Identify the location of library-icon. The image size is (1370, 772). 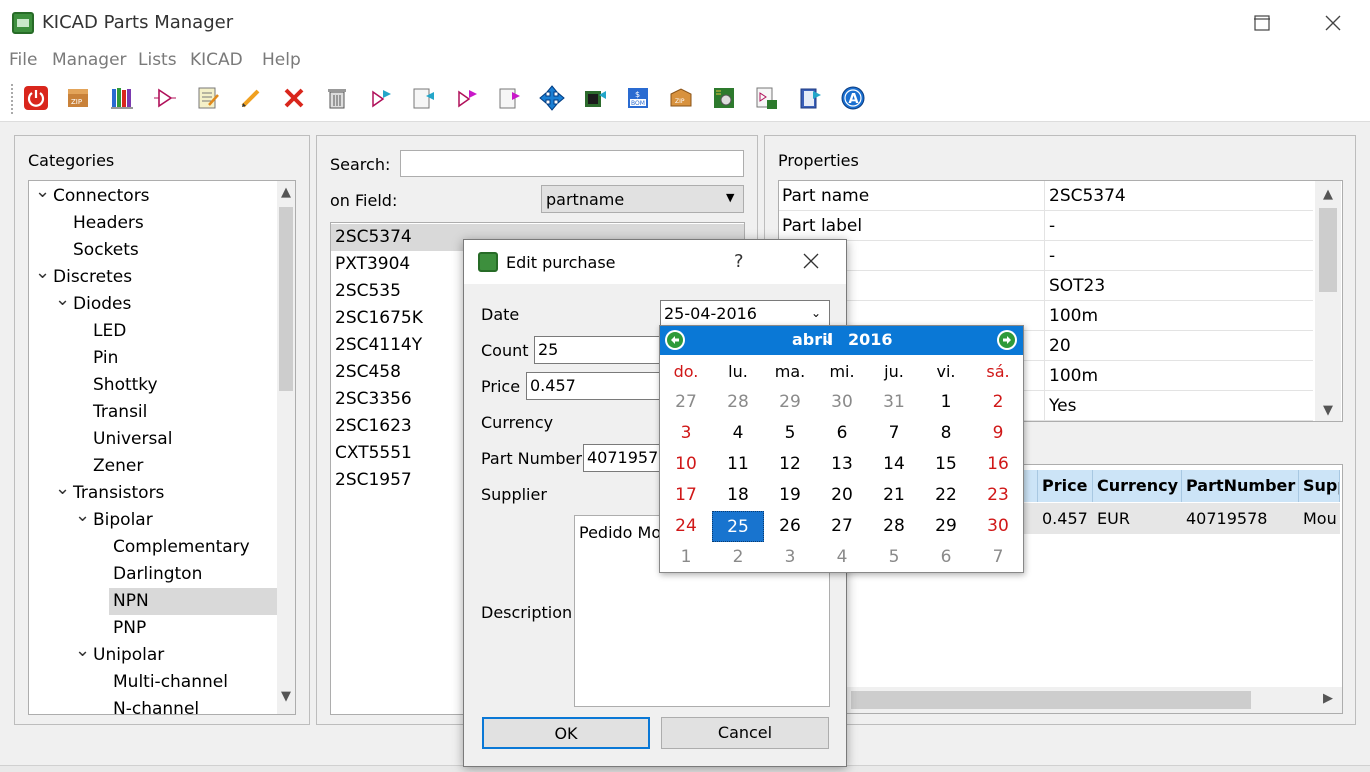
(122, 98).